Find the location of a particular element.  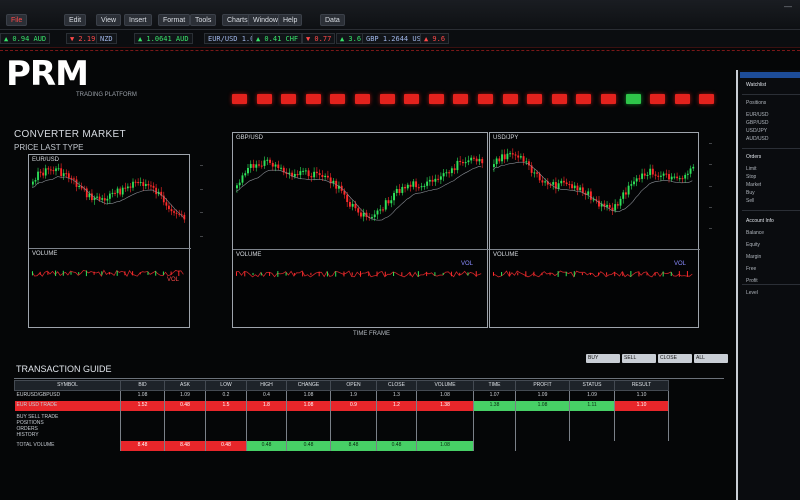

volume-line is located at coordinates (107, 273).